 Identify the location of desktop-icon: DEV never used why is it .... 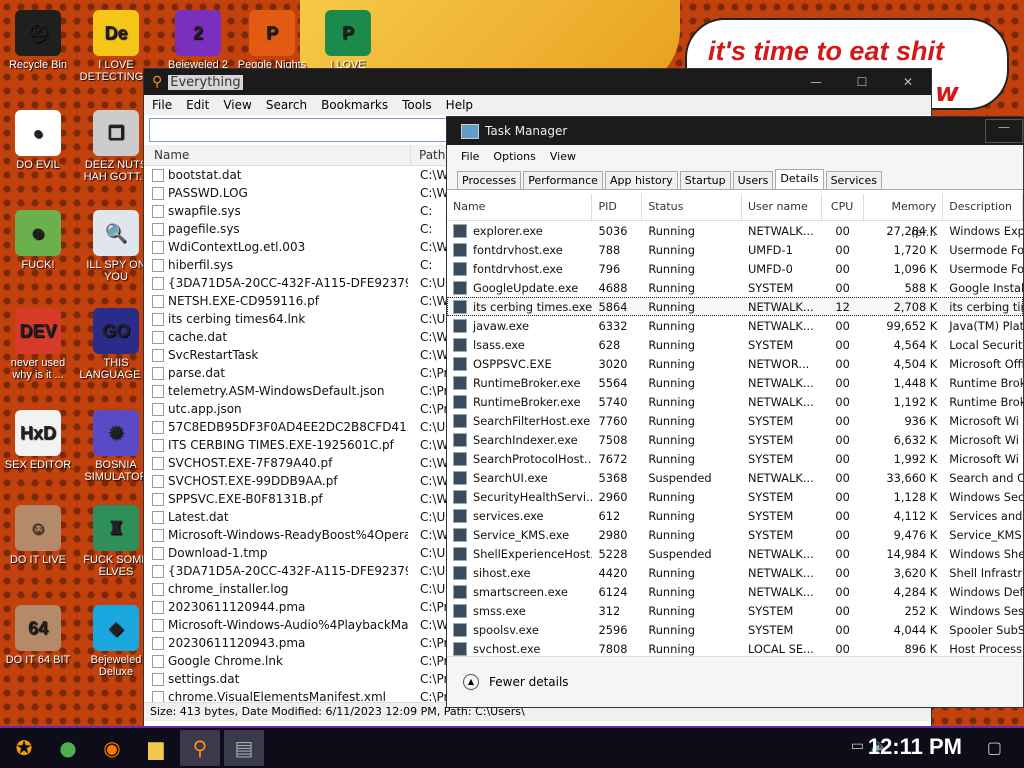
(38, 344).